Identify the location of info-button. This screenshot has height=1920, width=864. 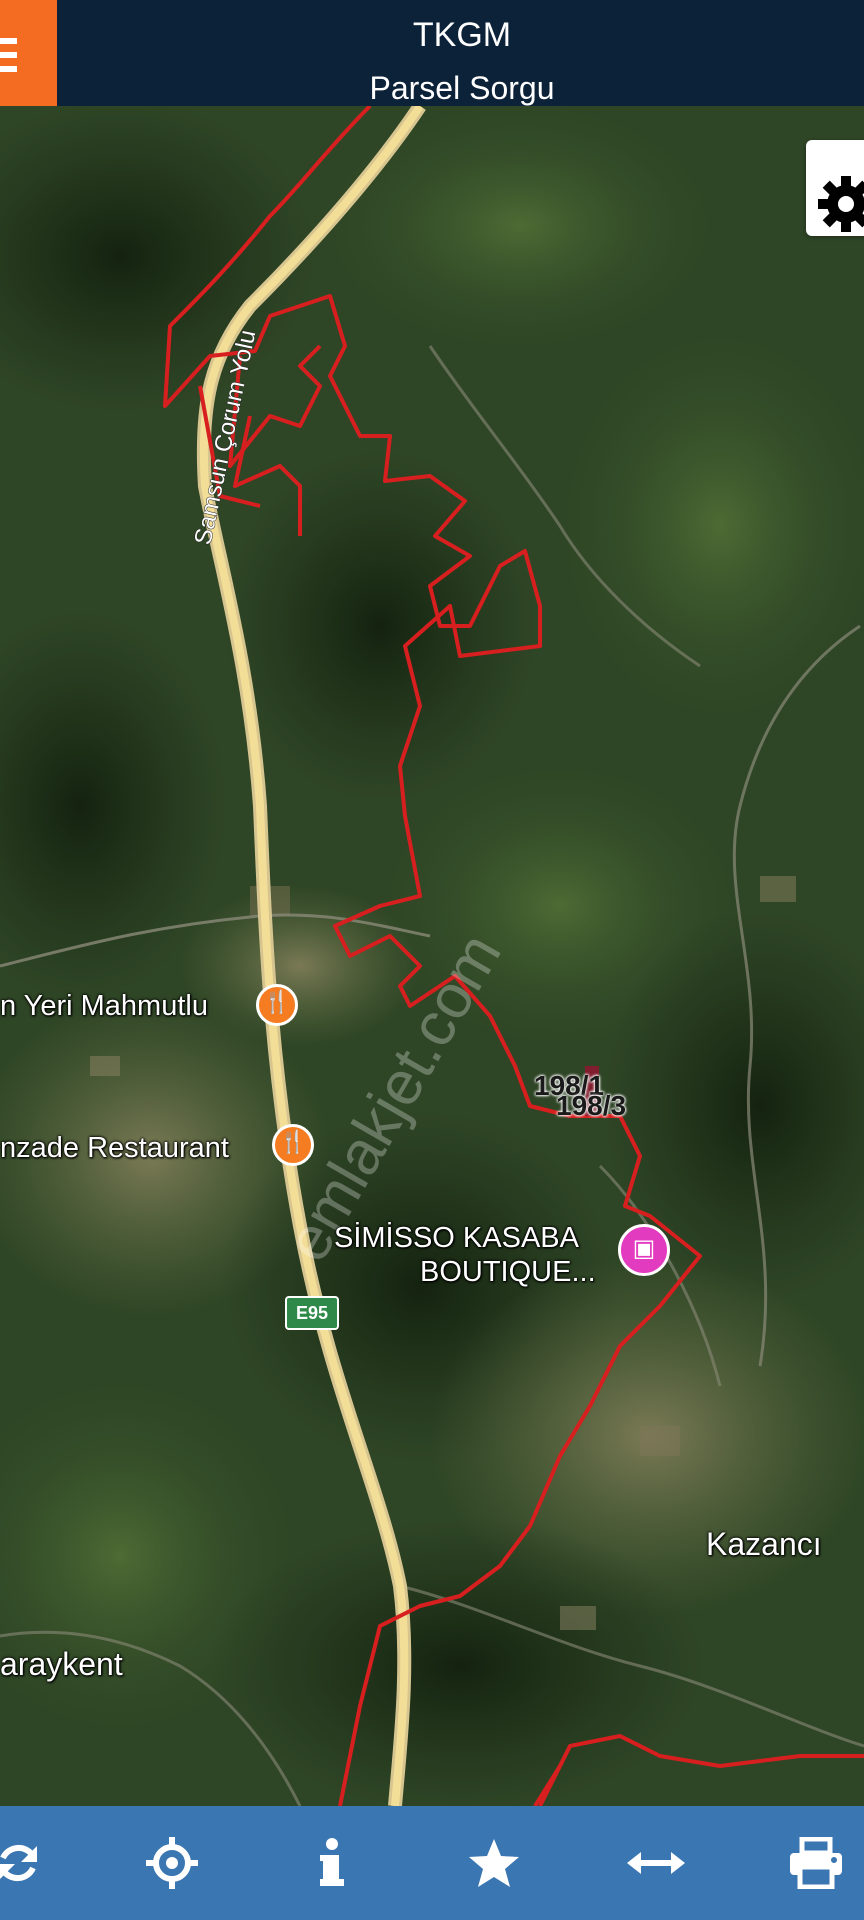
(332, 1863).